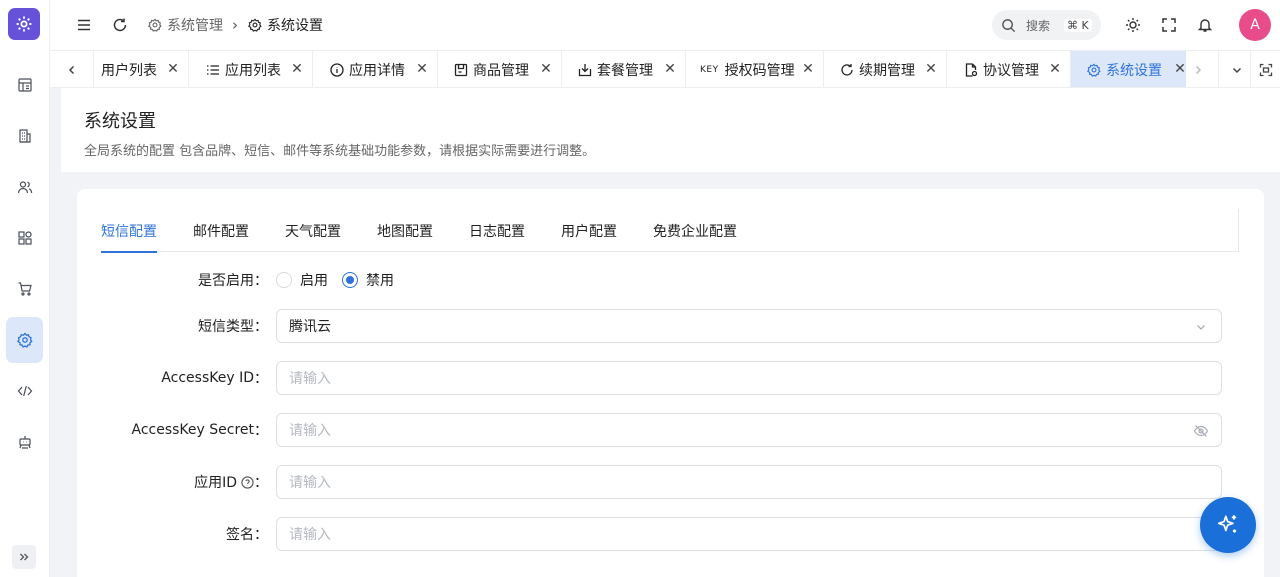  I want to click on breadcrumb-label: 系统设置, so click(295, 26).